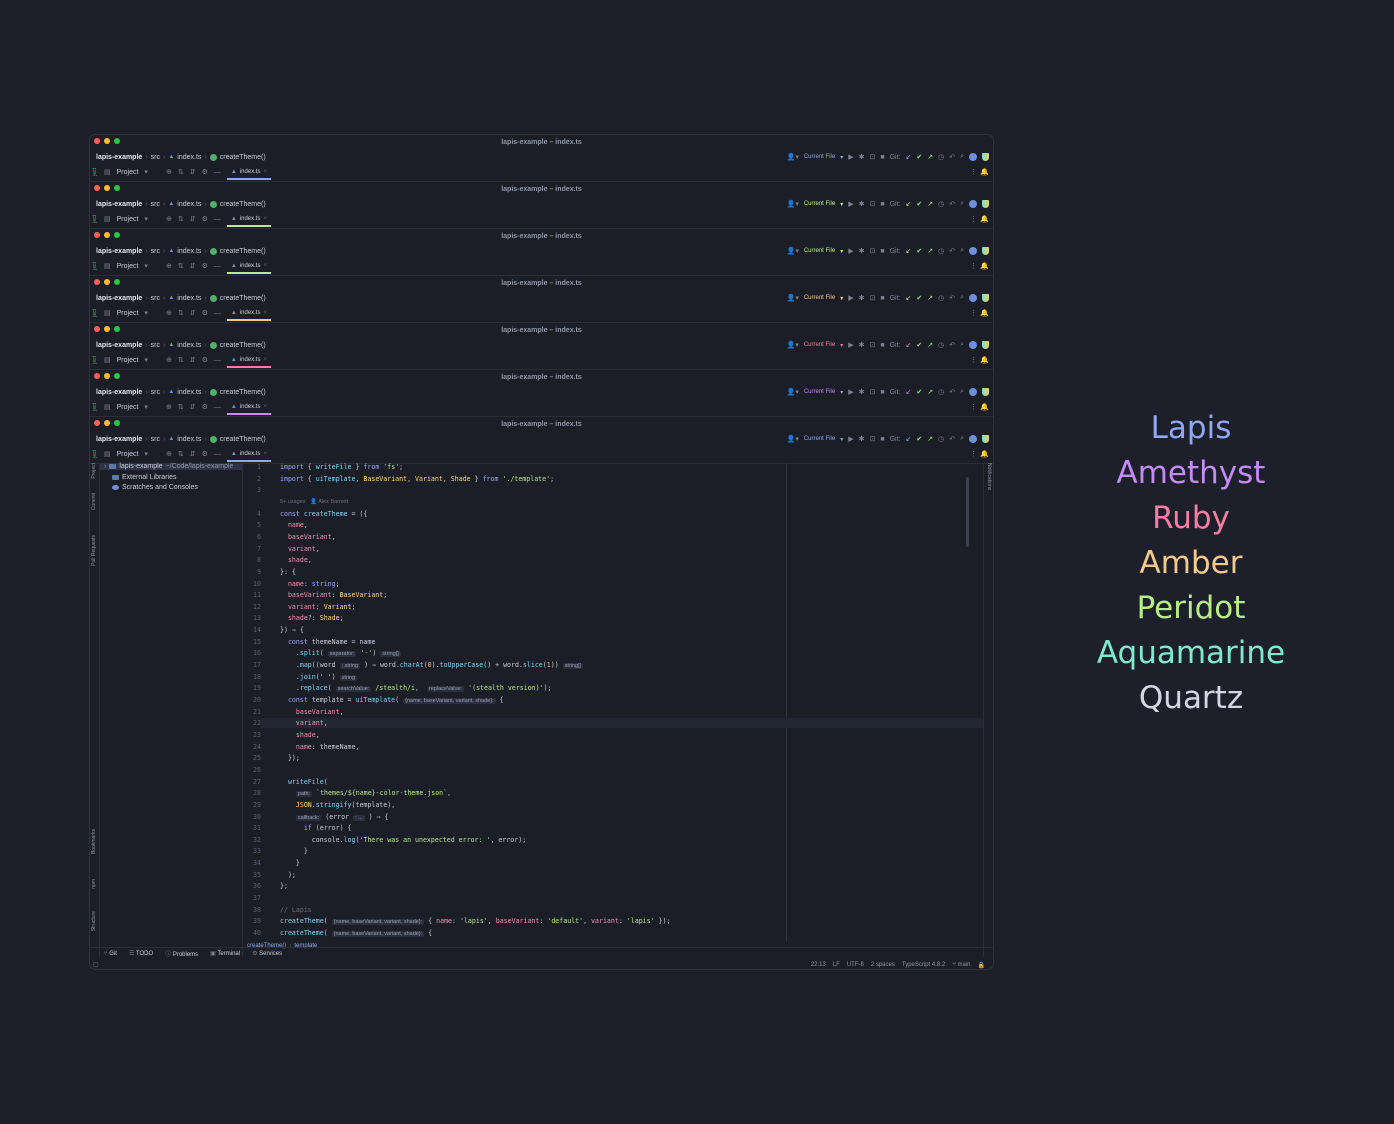 This screenshot has width=1394, height=1124. What do you see at coordinates (333, 502) in the screenshot?
I see `author-link: Alex Barnett` at bounding box center [333, 502].